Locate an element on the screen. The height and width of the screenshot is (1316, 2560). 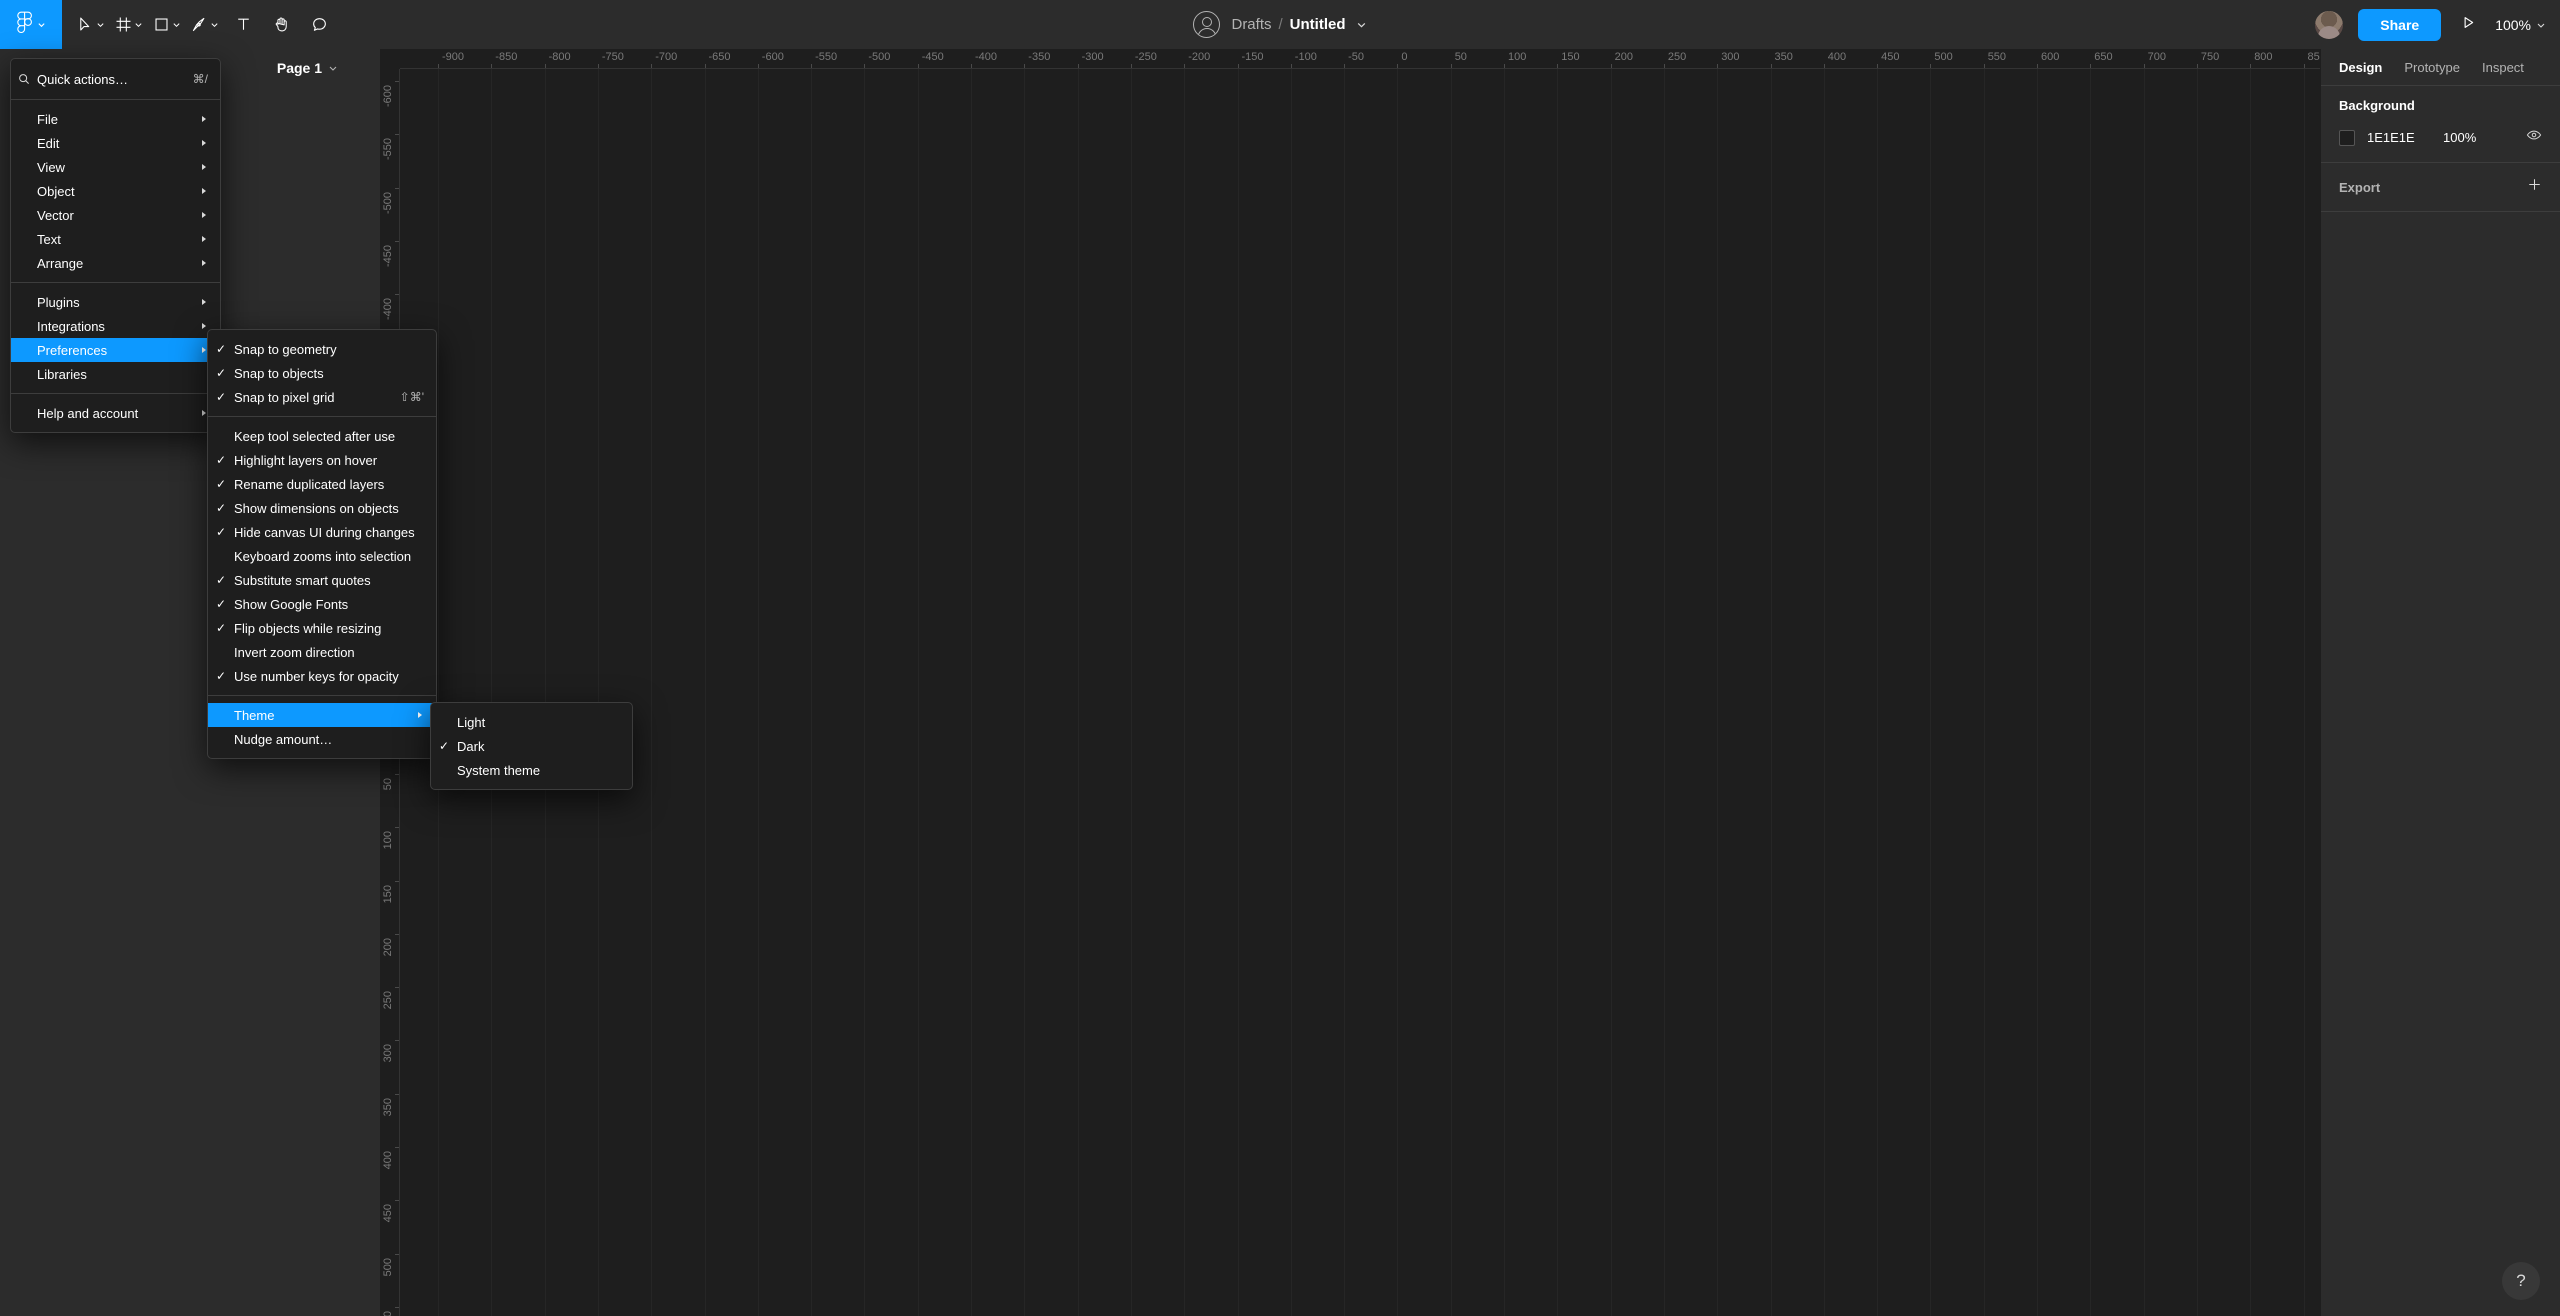
frame-tool is located at coordinates (129, 24).